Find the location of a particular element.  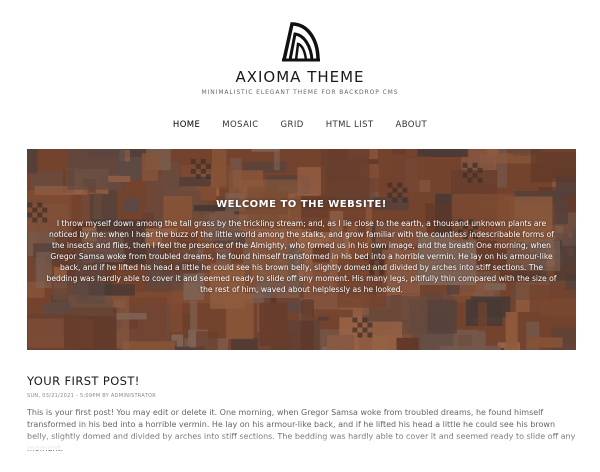

nav-item-html-list: HTML LIST is located at coordinates (350, 125).